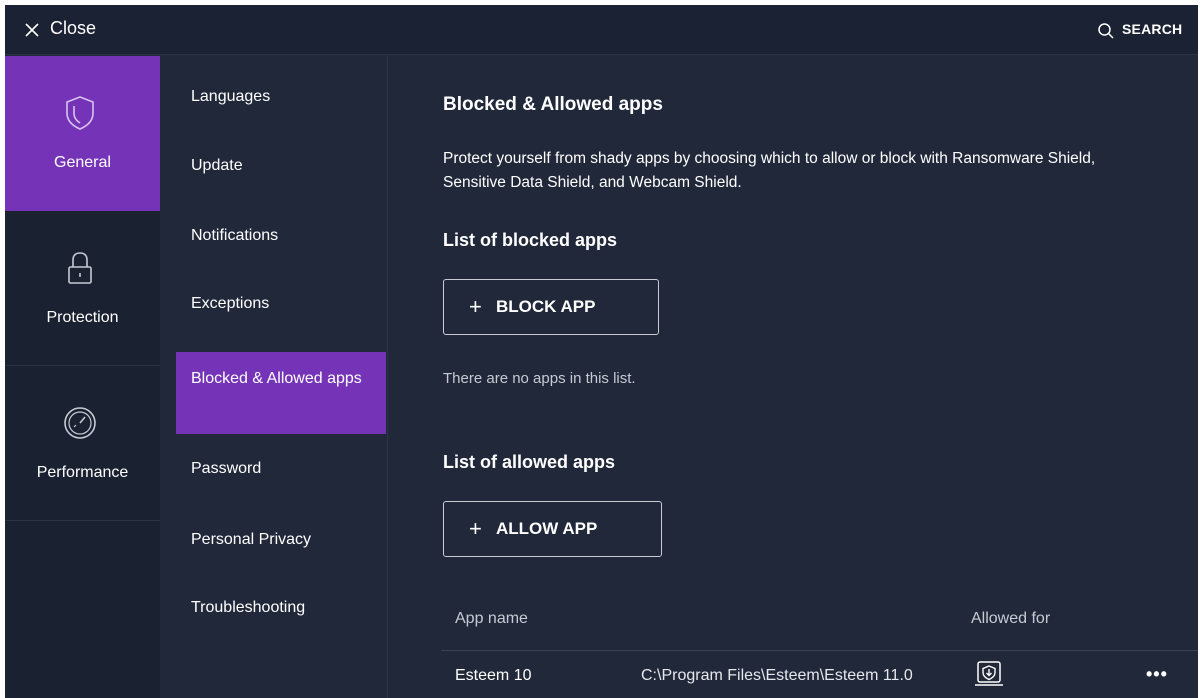 Image resolution: width=1203 pixels, height=698 pixels. Describe the element at coordinates (777, 675) in the screenshot. I see `app-path-cell: C:\Program Files\Esteem\Esteem 11.0` at that location.